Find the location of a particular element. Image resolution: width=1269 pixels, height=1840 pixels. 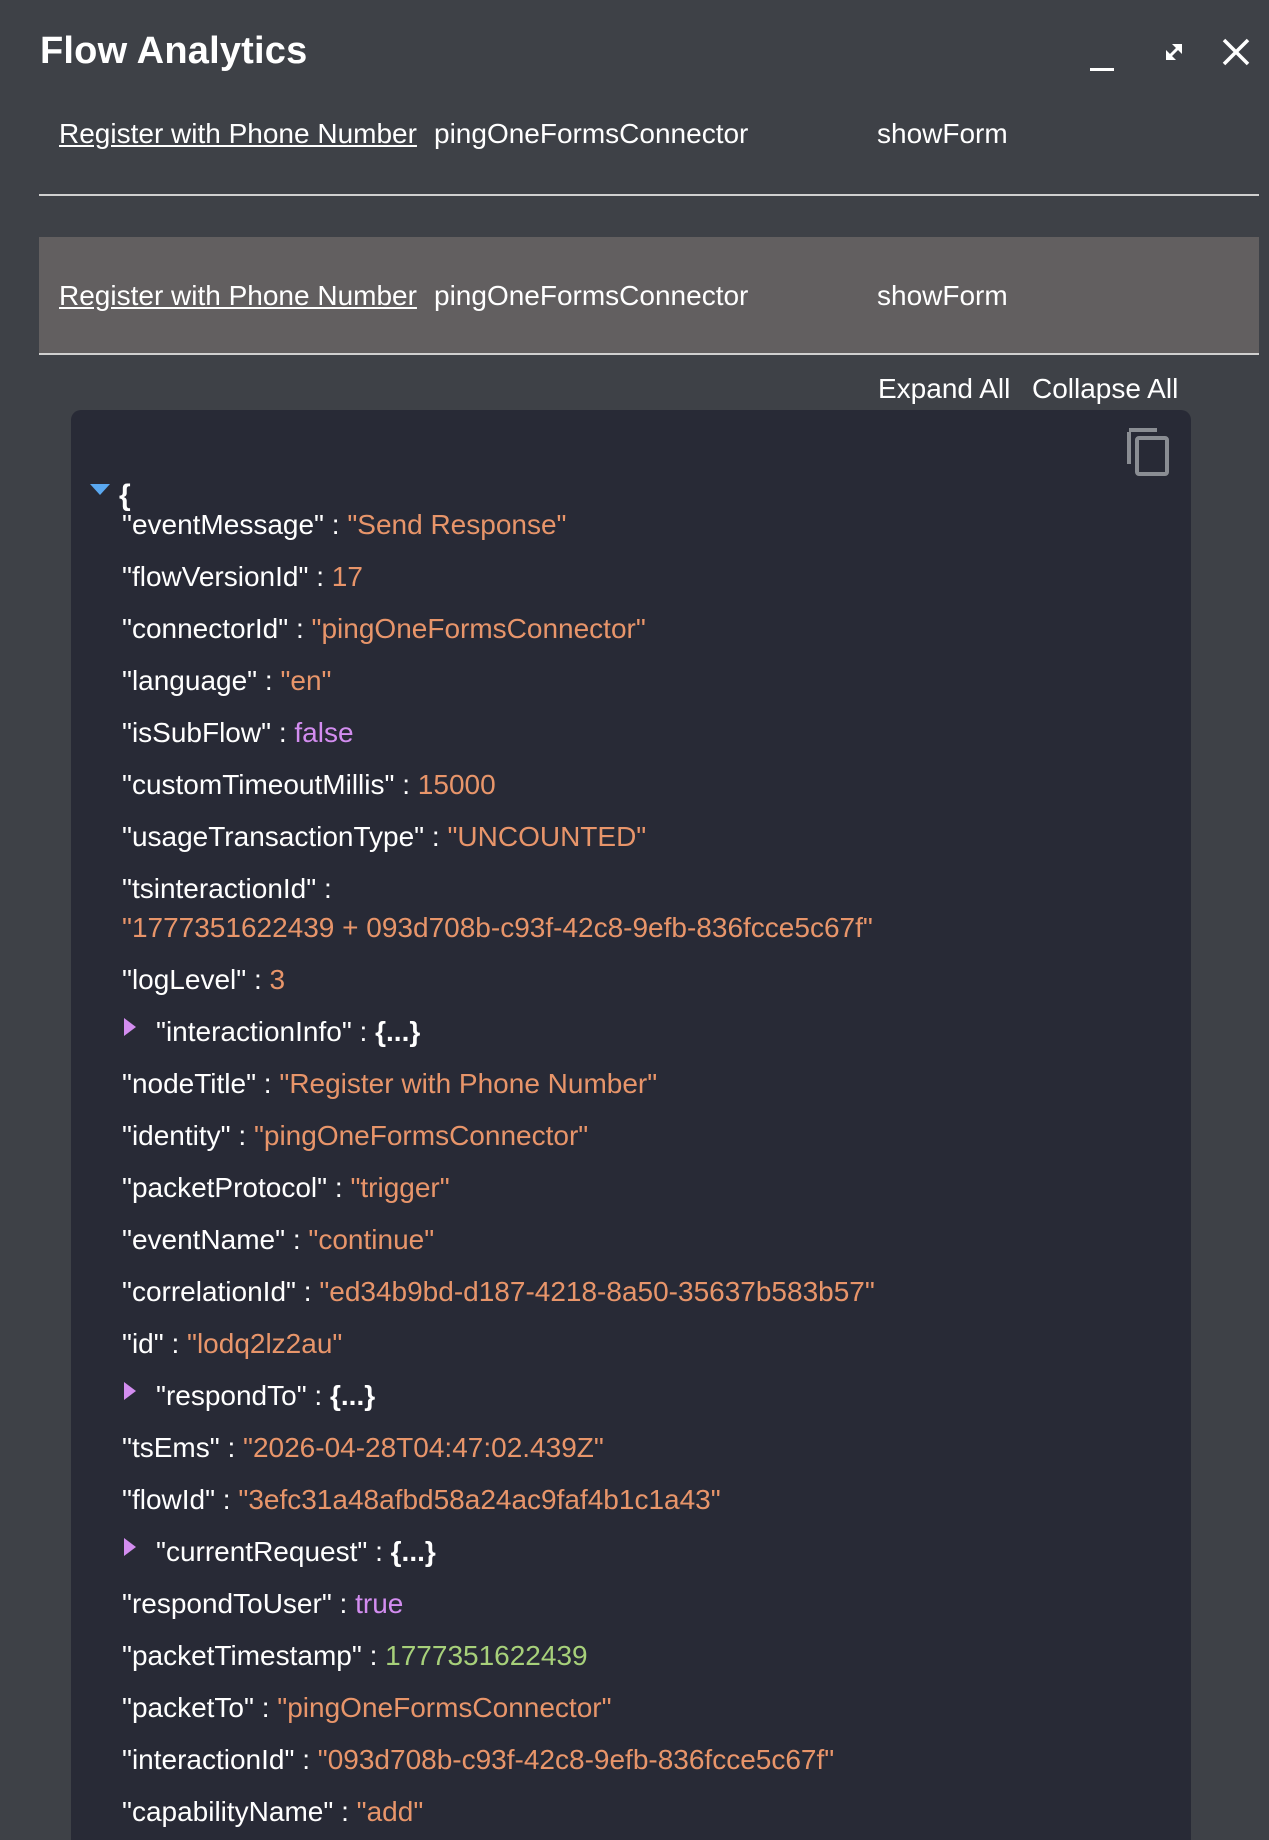

json-property: "currentRequest" : {...} is located at coordinates (296, 1552).